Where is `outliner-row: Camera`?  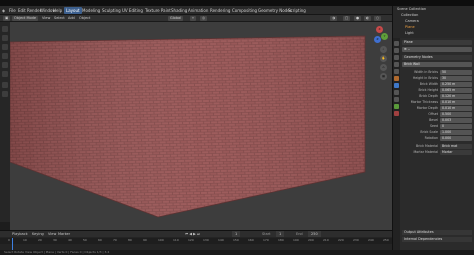
outliner-row: Camera is located at coordinates (412, 21).